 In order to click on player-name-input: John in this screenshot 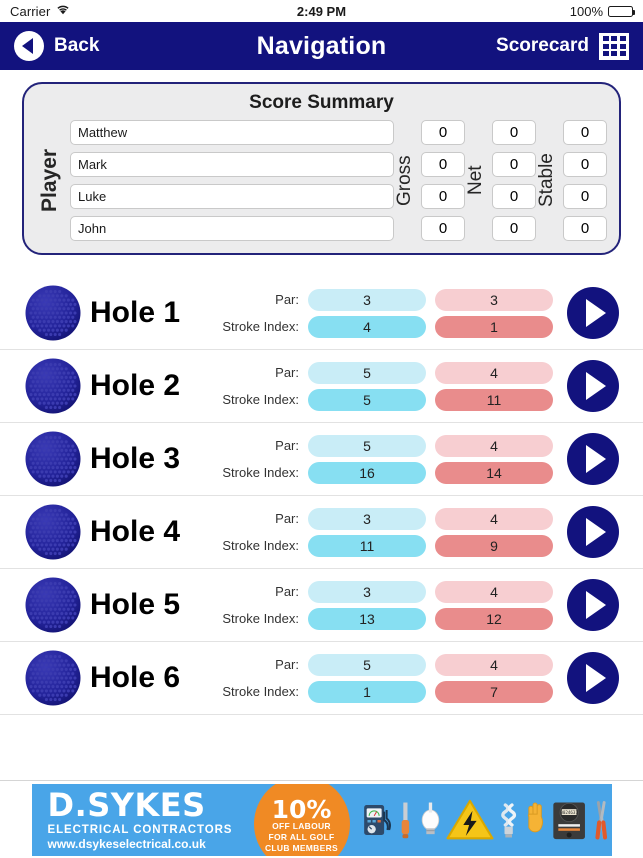, I will do `click(232, 228)`.